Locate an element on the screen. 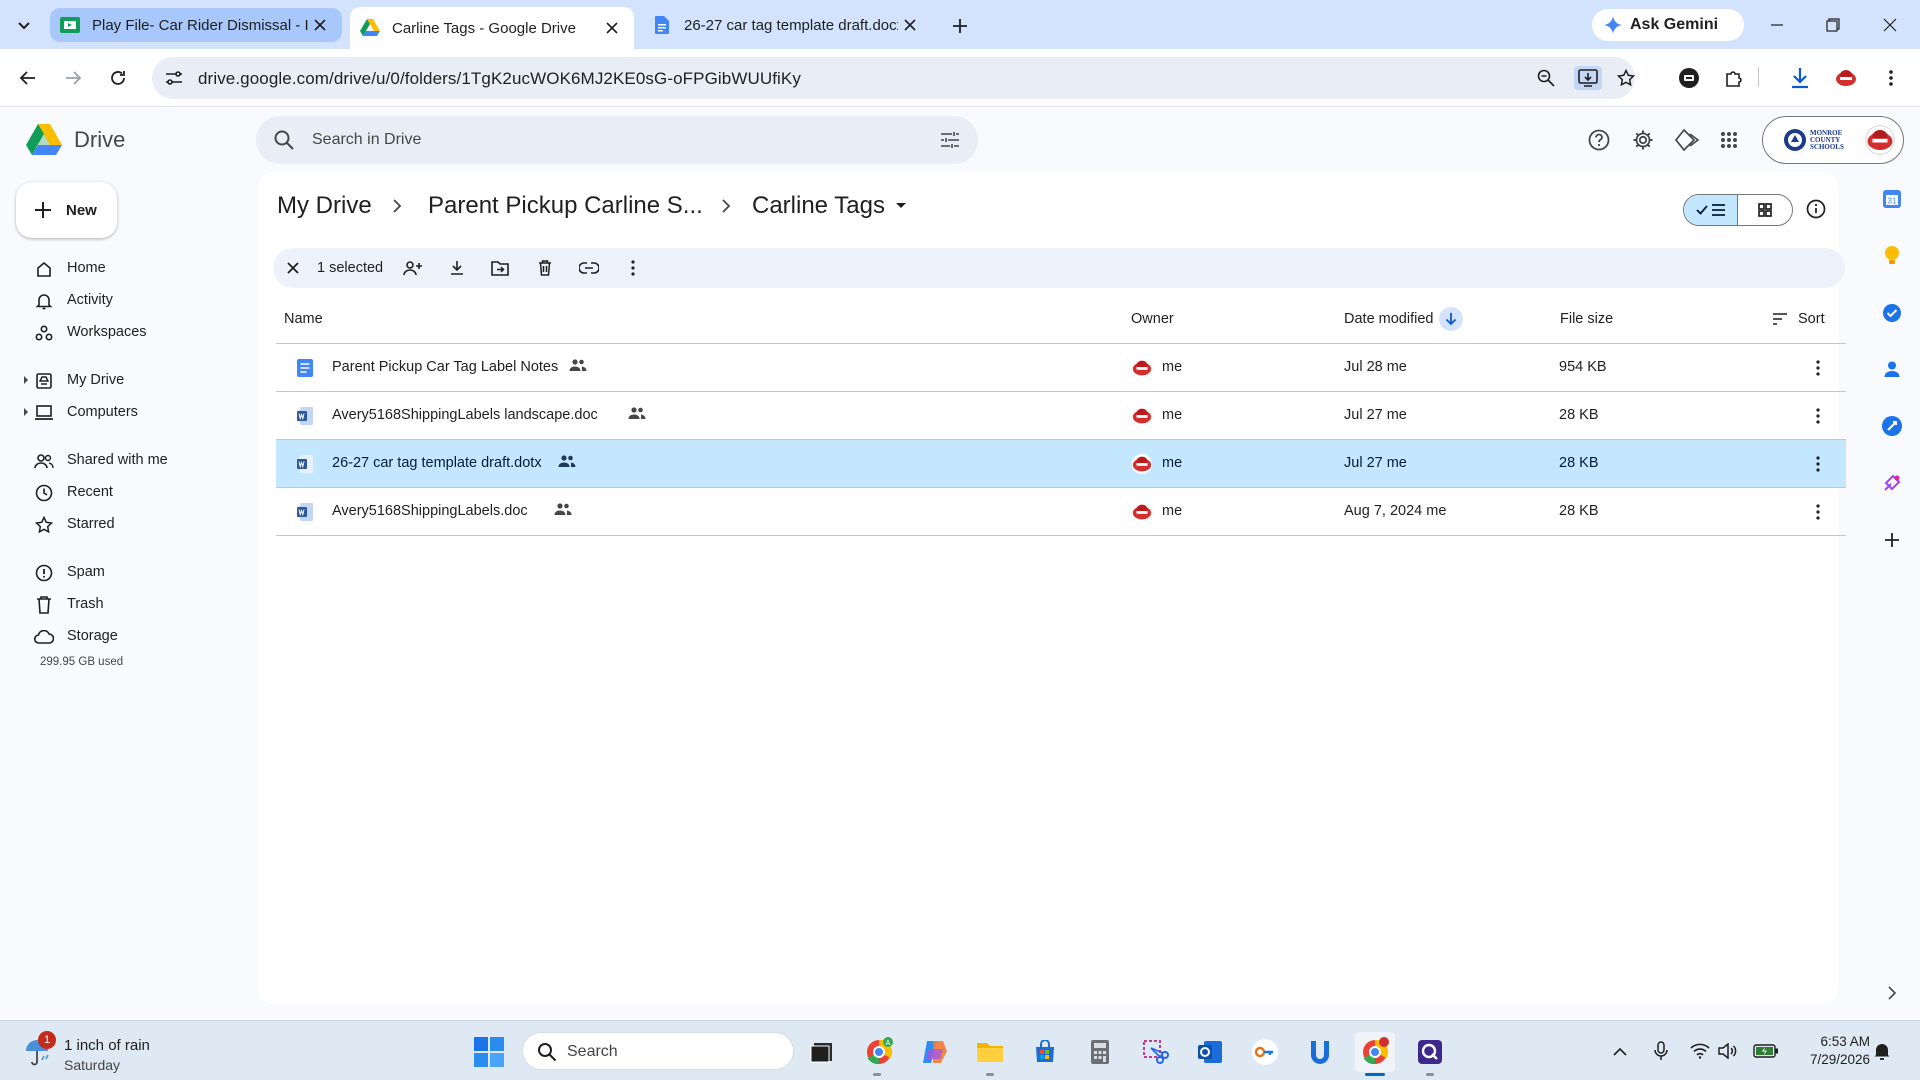  downloads-icon is located at coordinates (1800, 78).